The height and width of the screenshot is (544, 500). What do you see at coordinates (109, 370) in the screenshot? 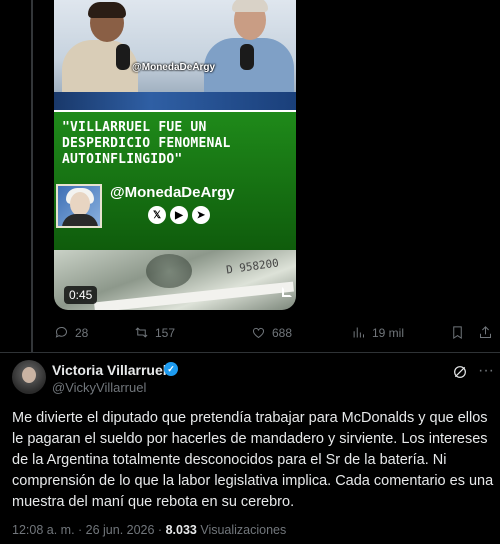
I see `display-name: Victoria Villarruel` at bounding box center [109, 370].